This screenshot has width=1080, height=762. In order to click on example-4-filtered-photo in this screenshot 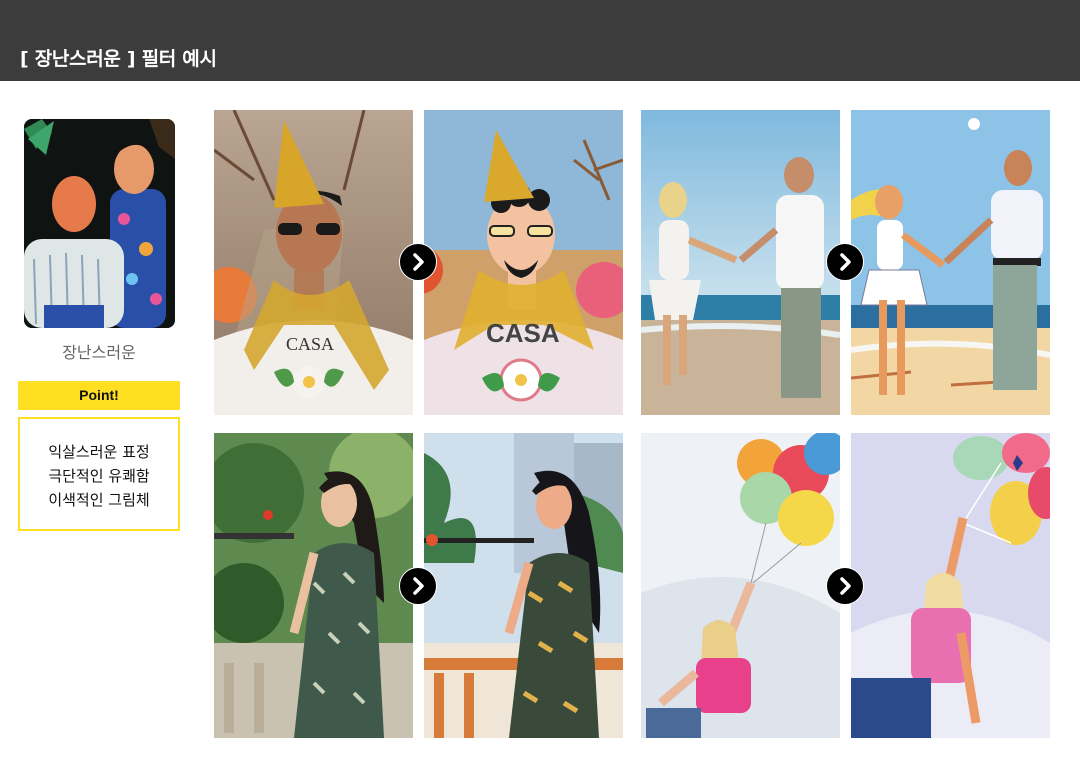, I will do `click(950, 585)`.